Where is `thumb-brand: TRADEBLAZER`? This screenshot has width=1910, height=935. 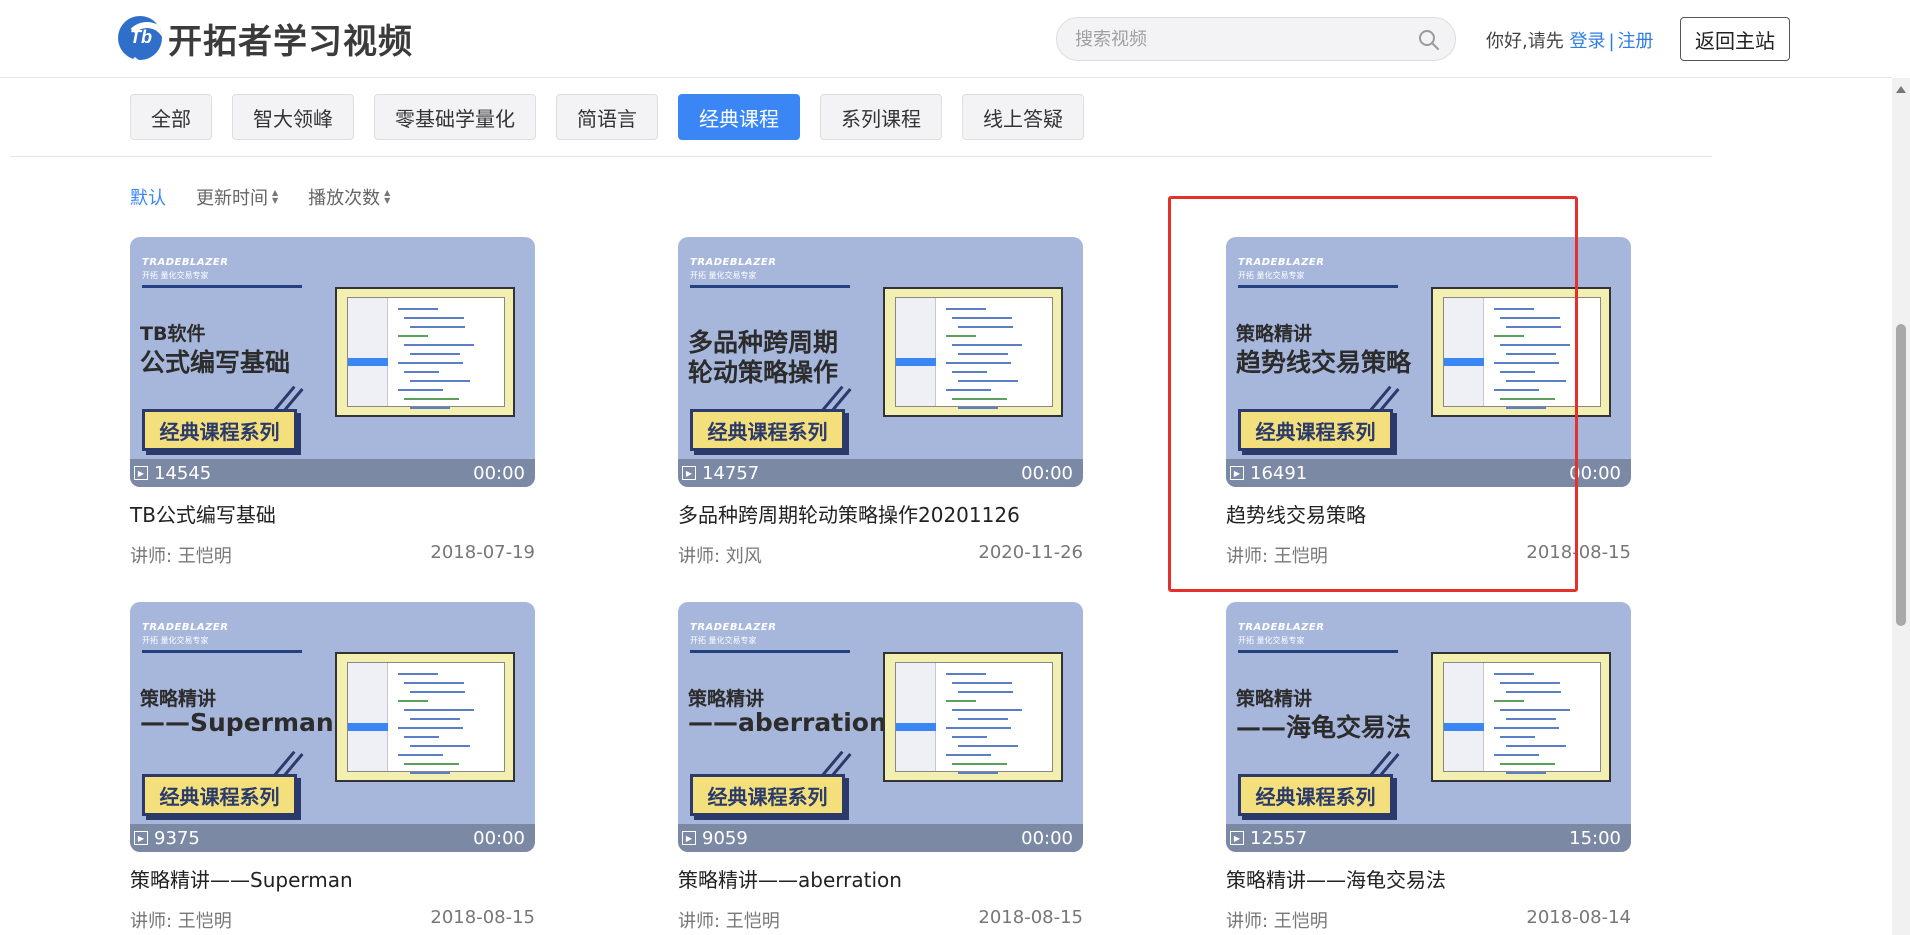
thumb-brand: TRADEBLAZER is located at coordinates (185, 627).